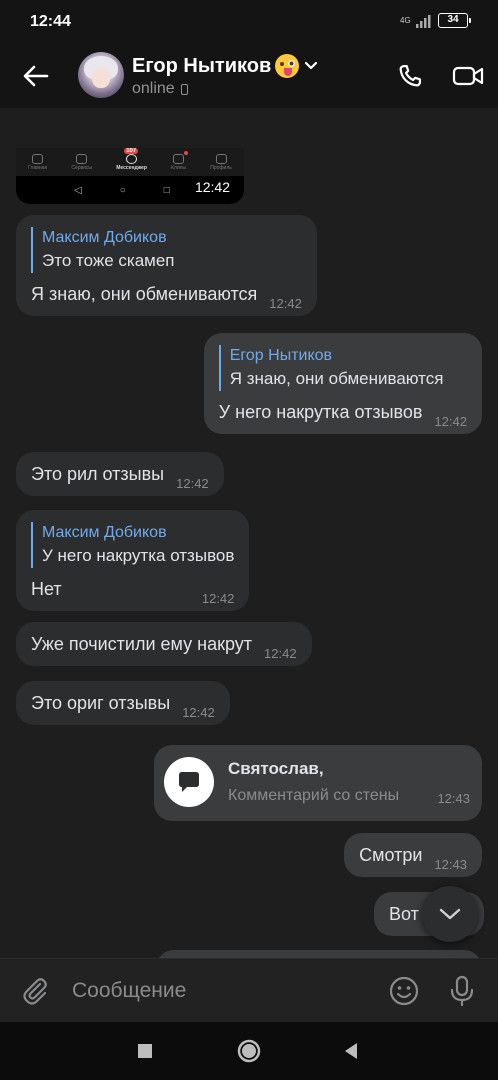 This screenshot has height=1080, width=498. Describe the element at coordinates (222, 991) in the screenshot. I see `message-input` at that location.